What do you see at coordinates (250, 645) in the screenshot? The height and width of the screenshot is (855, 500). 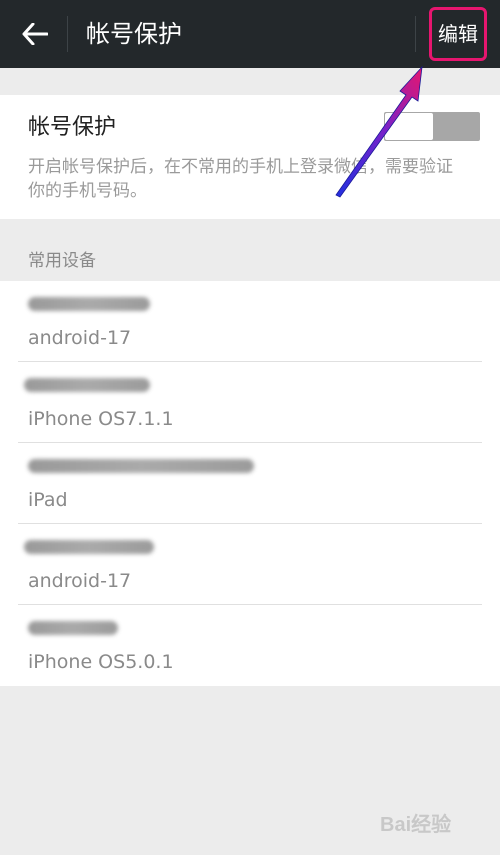 I see `device-item: iPhone OS5.0.1` at bounding box center [250, 645].